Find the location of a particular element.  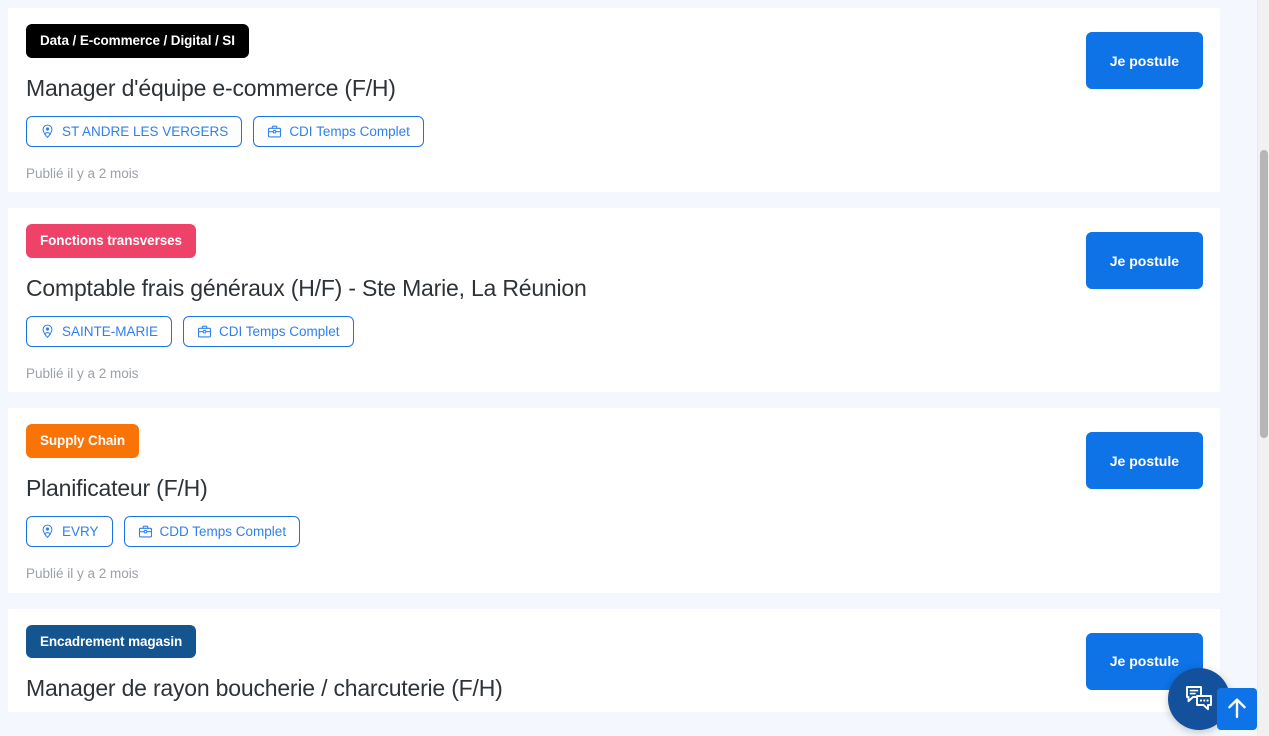

page-scrollbar-thumb is located at coordinates (1264, 294).